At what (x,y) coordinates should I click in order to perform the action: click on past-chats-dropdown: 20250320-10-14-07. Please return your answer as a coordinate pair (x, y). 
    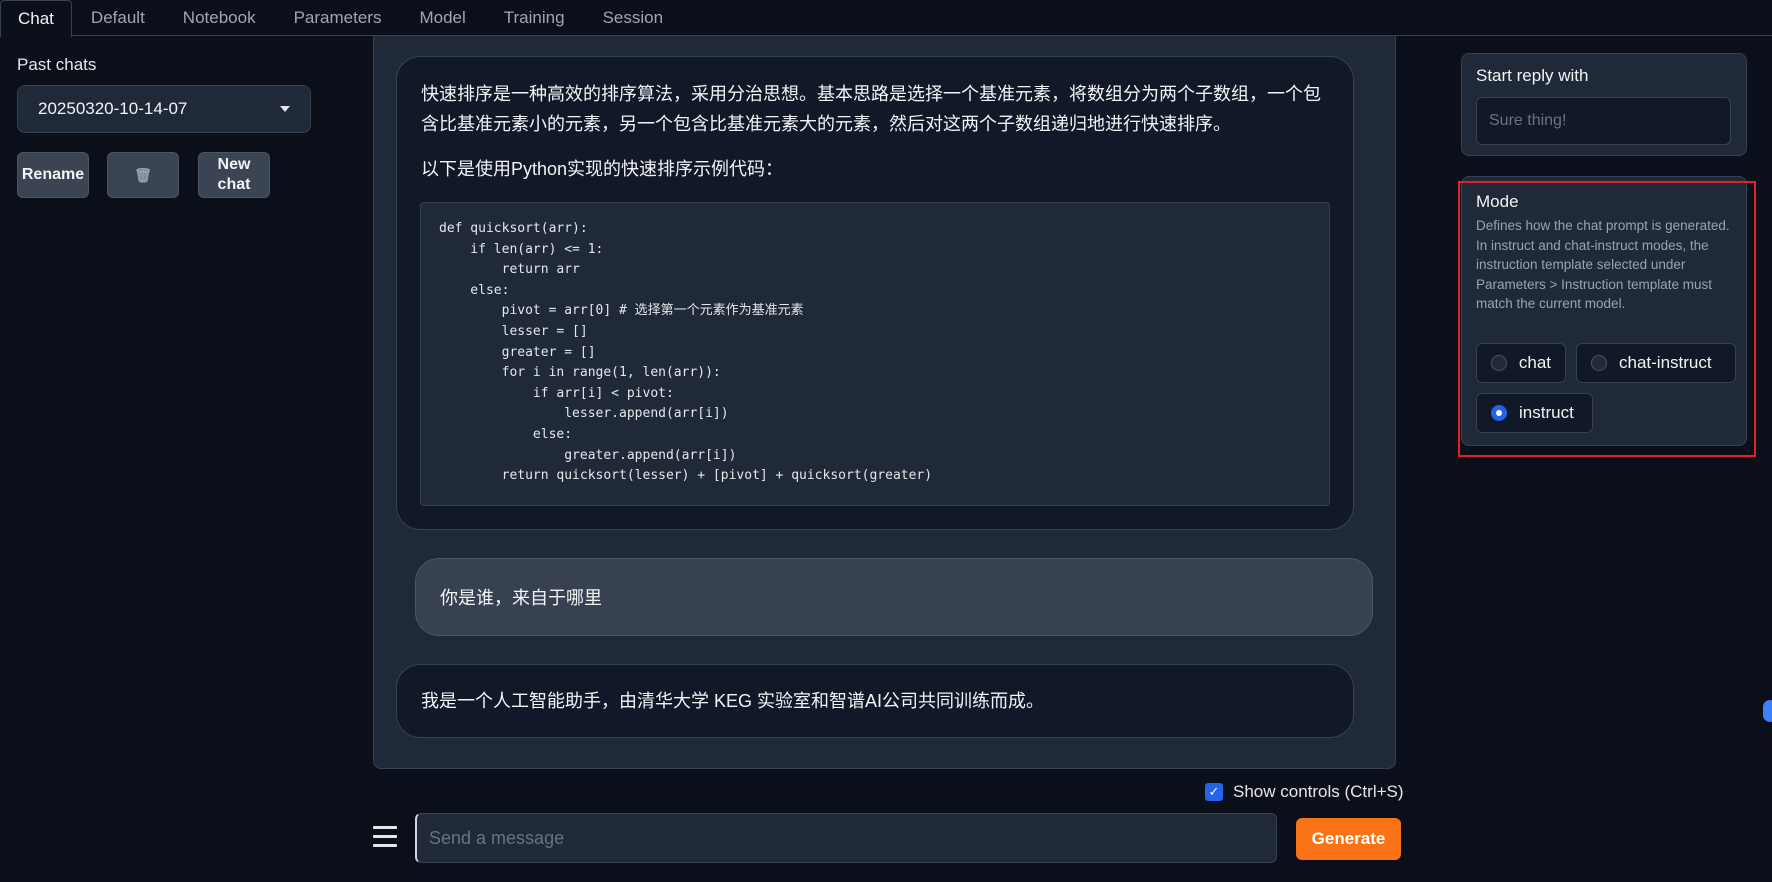
    Looking at the image, I should click on (164, 109).